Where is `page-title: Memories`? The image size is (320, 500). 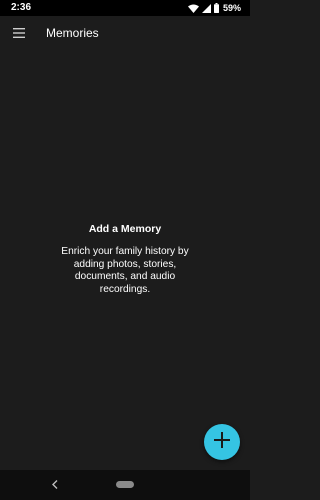 page-title: Memories is located at coordinates (72, 33).